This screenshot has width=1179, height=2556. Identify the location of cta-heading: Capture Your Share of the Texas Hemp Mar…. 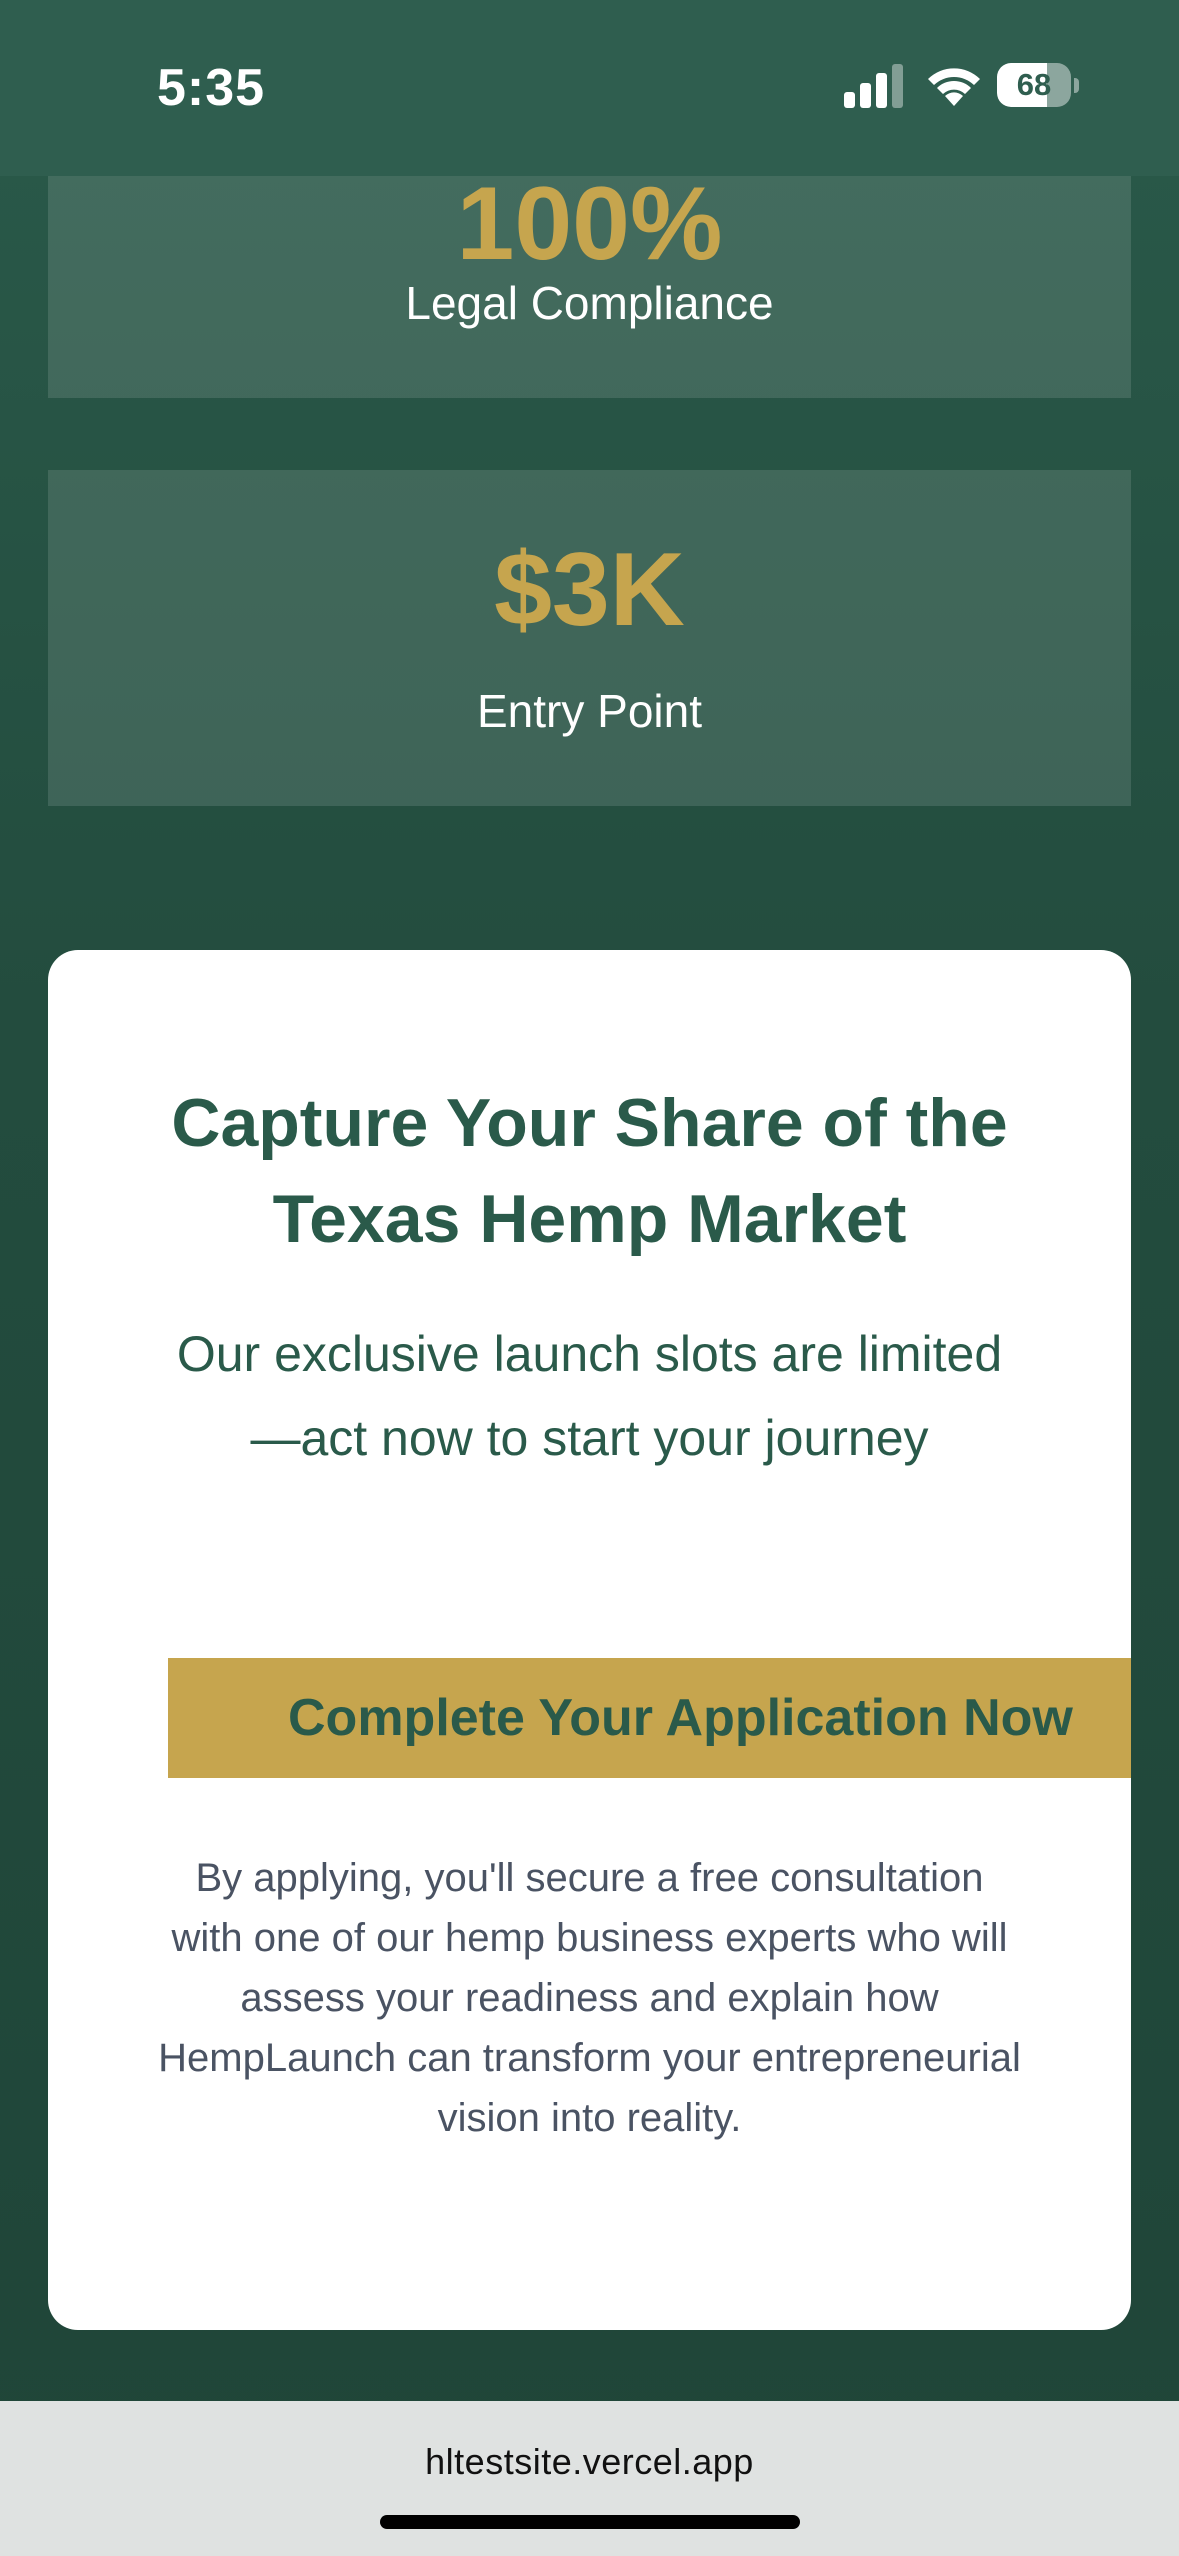
(589, 1171).